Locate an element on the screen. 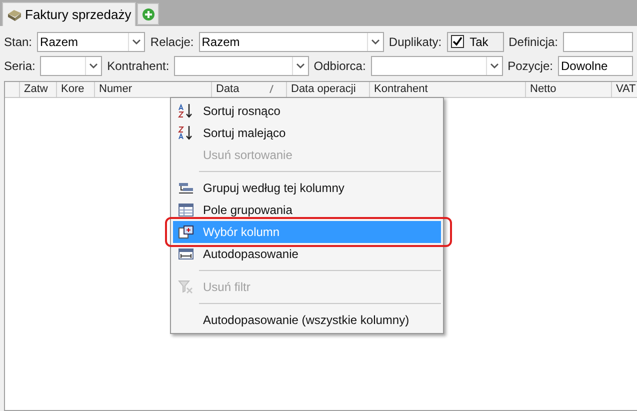 Image resolution: width=637 pixels, height=411 pixels. checkmark-icon is located at coordinates (457, 41).